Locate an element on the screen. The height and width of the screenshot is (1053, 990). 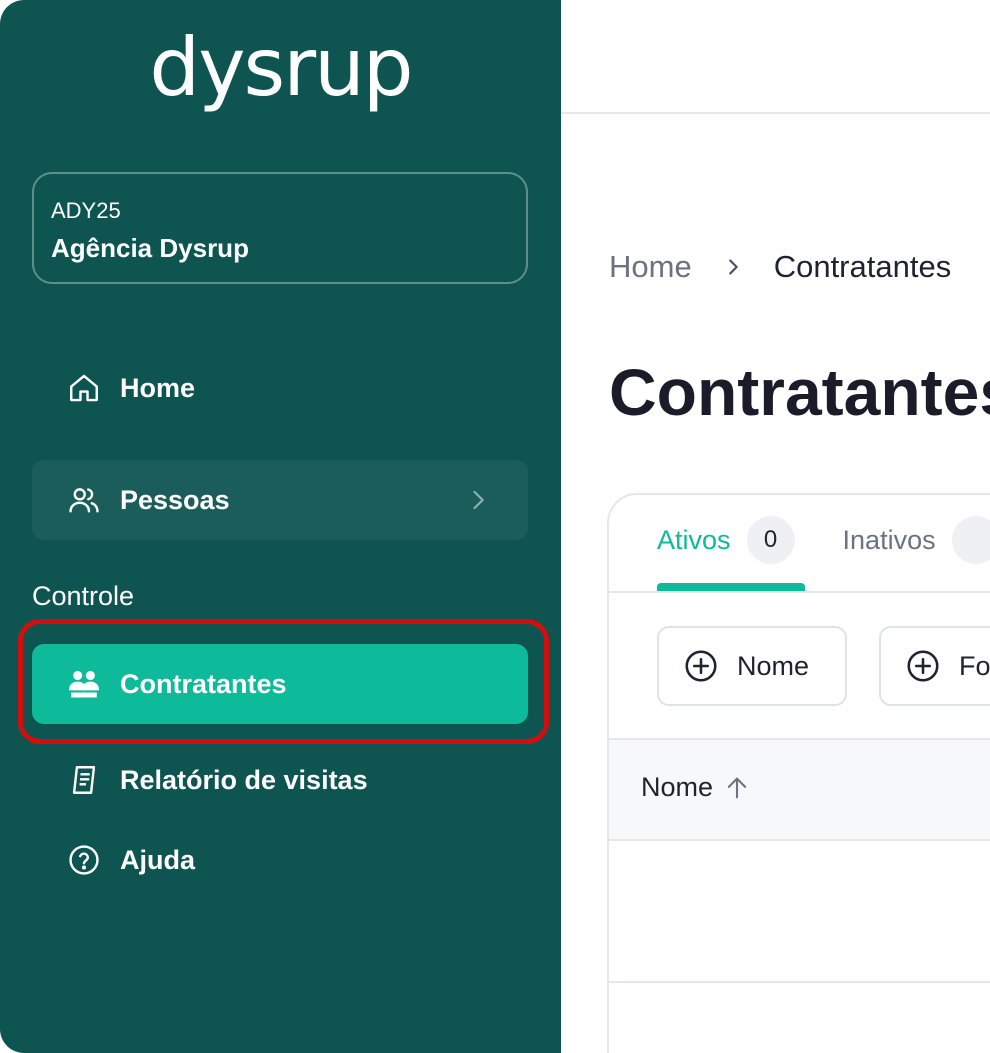
breadcrumb: Home Contratantes is located at coordinates (780, 267).